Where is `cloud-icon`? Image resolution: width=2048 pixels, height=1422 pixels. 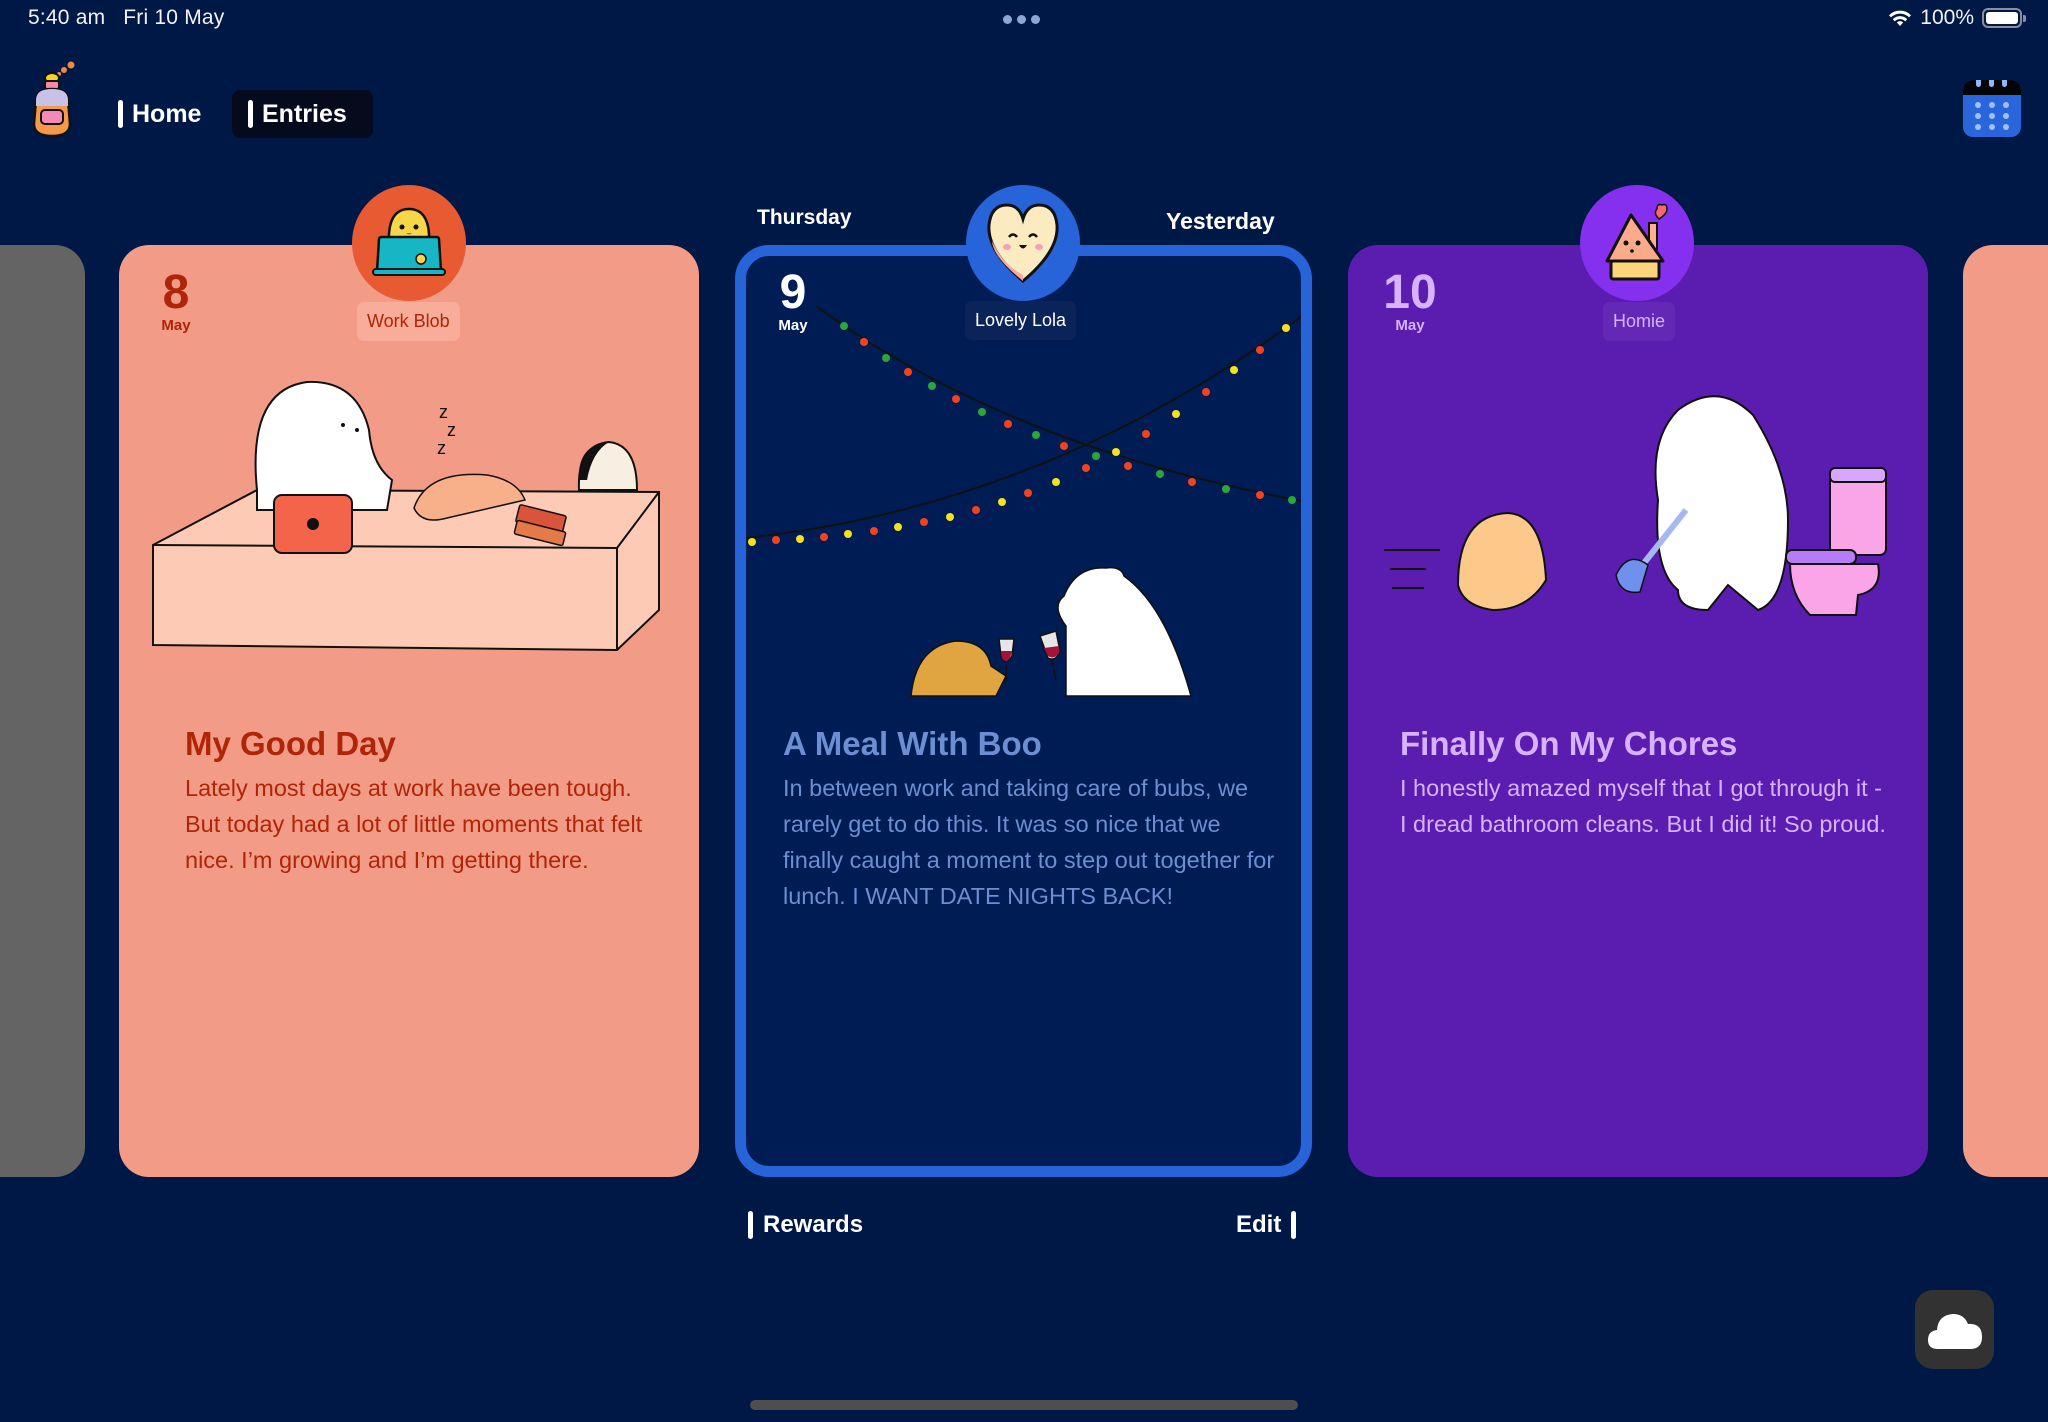 cloud-icon is located at coordinates (1954, 1331).